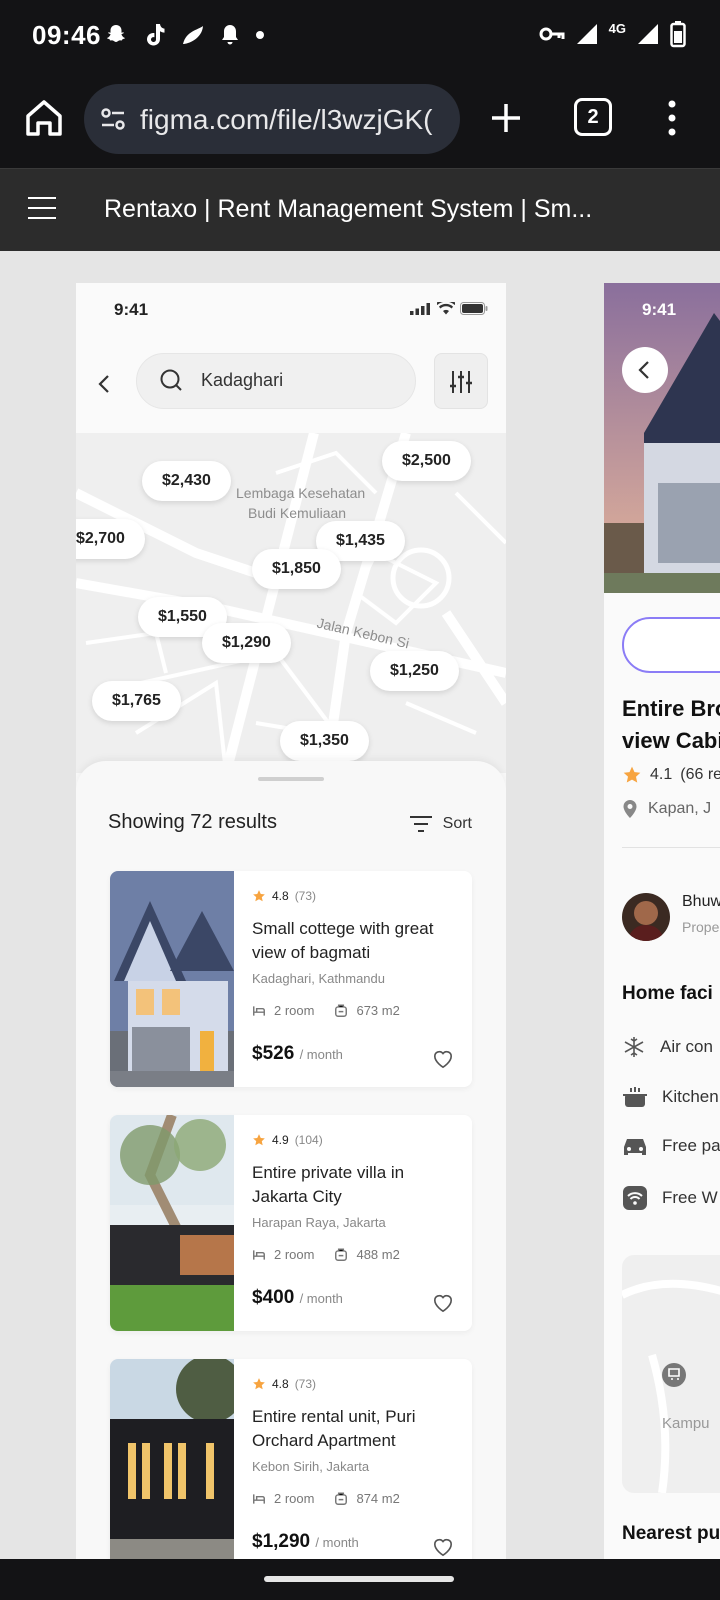  I want to click on back-button, so click(645, 370).